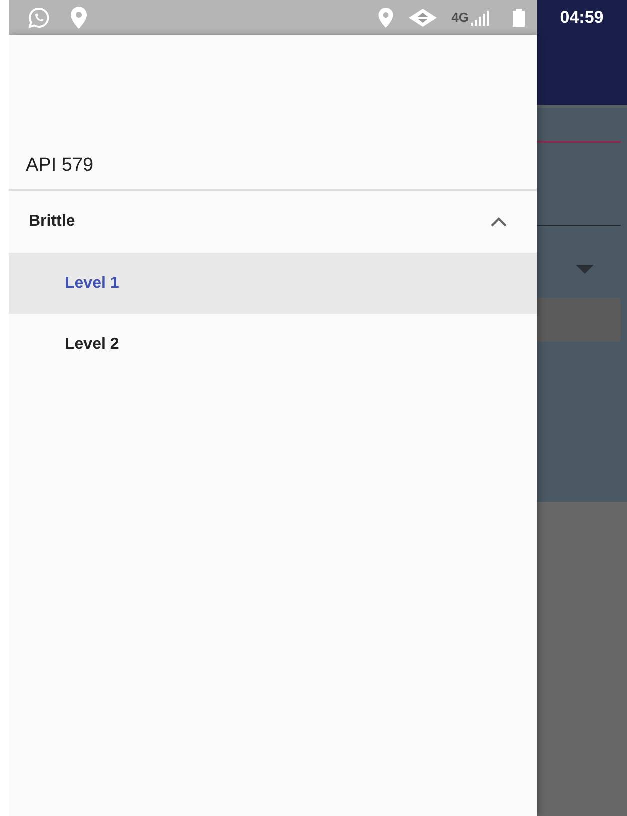  I want to click on drawer-title: API 579, so click(60, 166).